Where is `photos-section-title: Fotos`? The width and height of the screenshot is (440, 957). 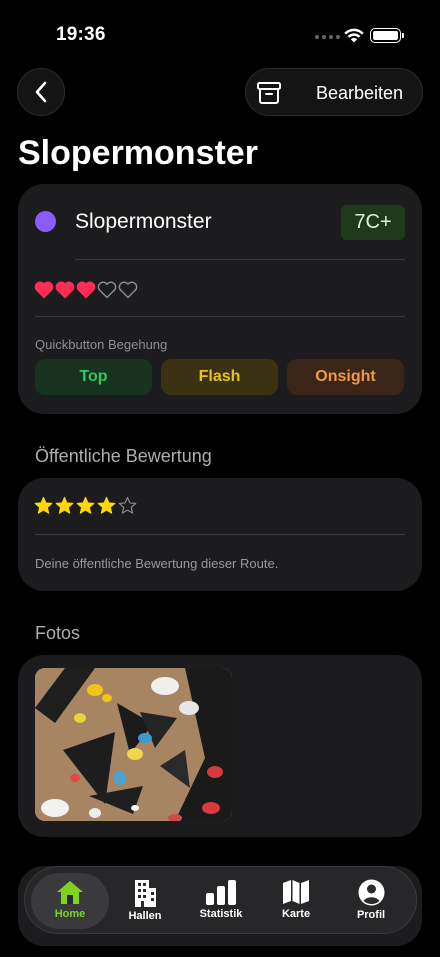 photos-section-title: Fotos is located at coordinates (58, 633).